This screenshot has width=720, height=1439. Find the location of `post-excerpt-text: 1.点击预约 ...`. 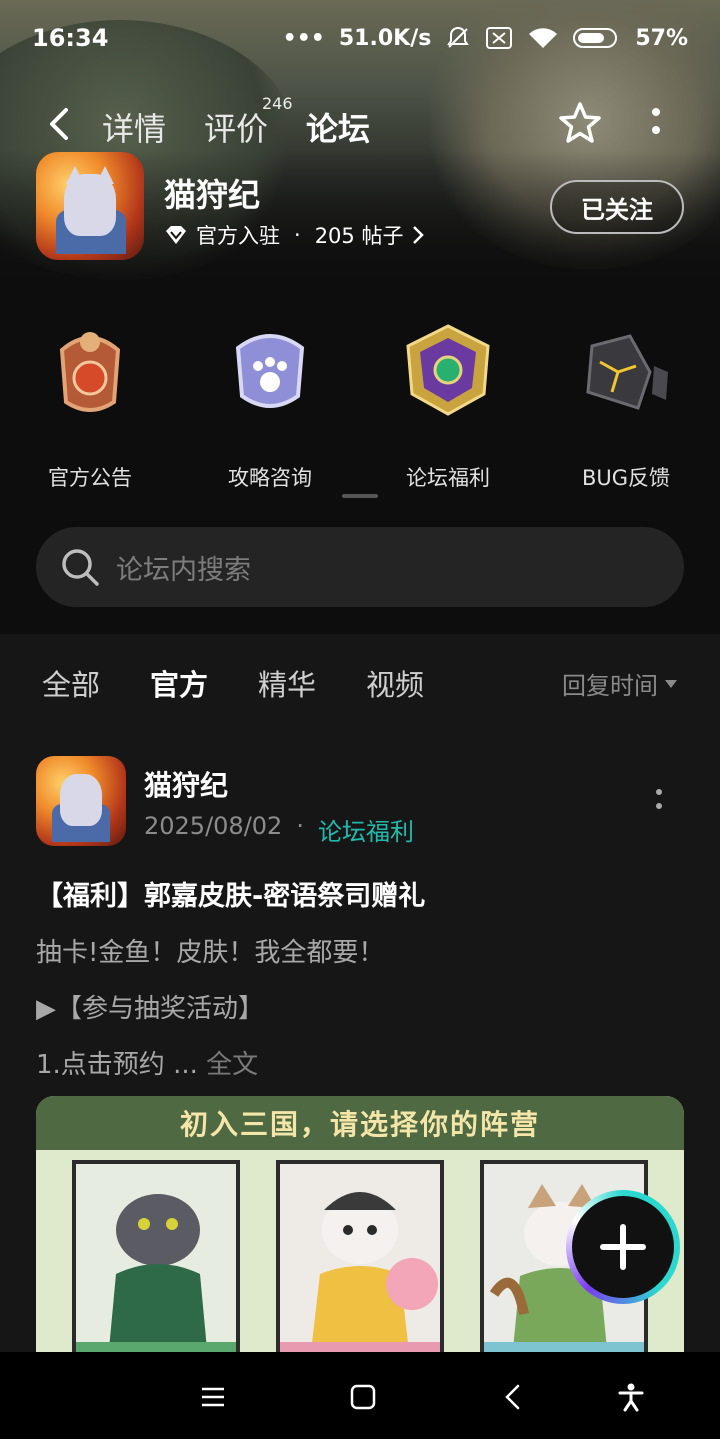

post-excerpt-text: 1.点击预约 ... is located at coordinates (121, 1065).